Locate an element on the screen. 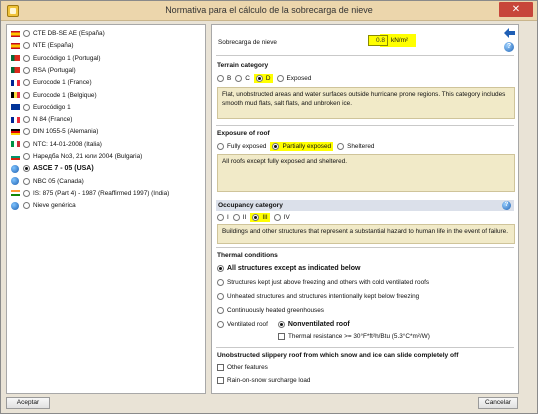 Image resolution: width=538 pixels, height=414 pixels. close-button: ✕ is located at coordinates (516, 9).